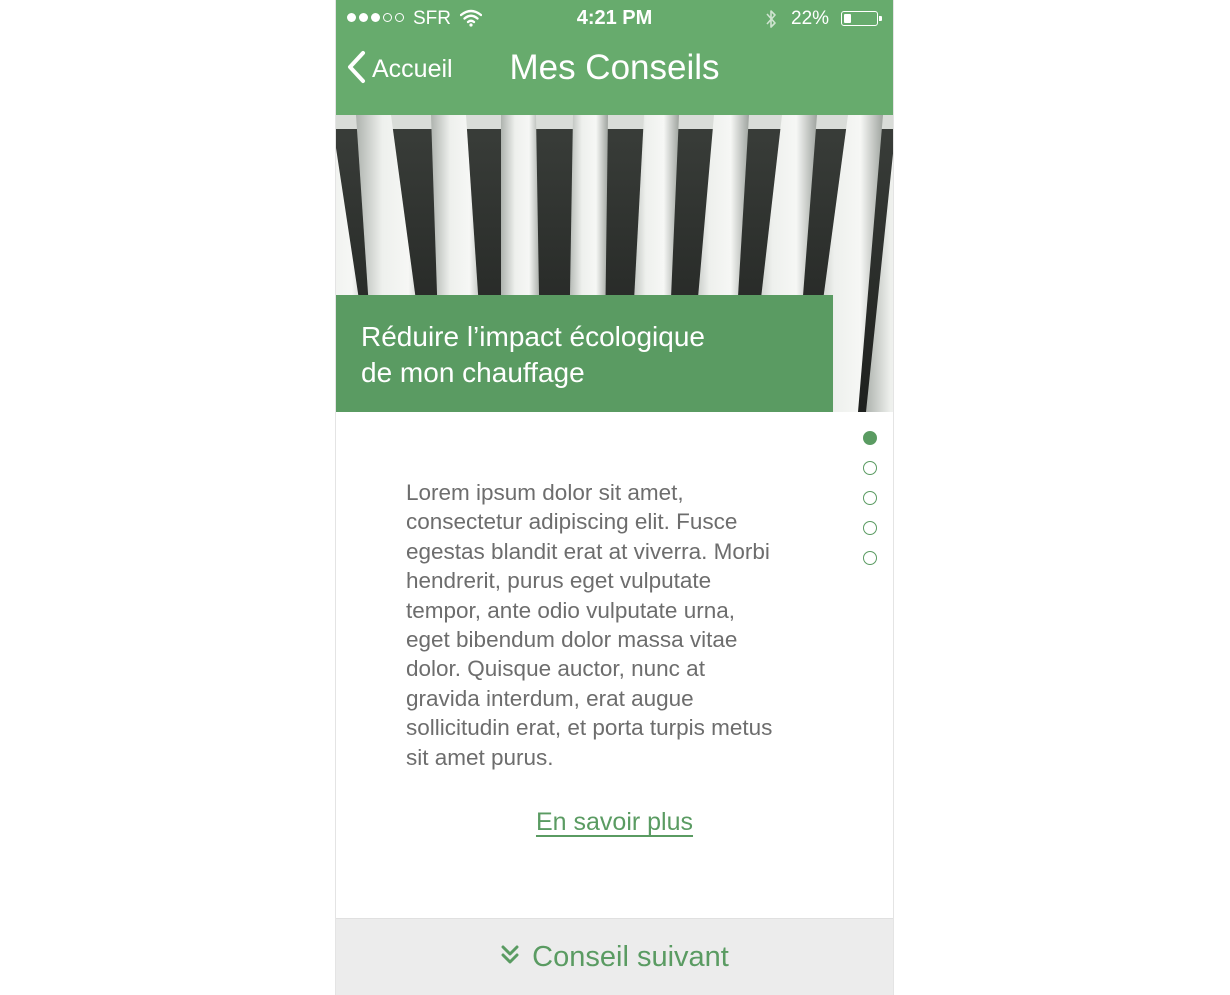 The width and height of the screenshot is (1230, 995). Describe the element at coordinates (570, 610) in the screenshot. I see `body-text-line: tempor, ante odio vulputate urna,` at that location.